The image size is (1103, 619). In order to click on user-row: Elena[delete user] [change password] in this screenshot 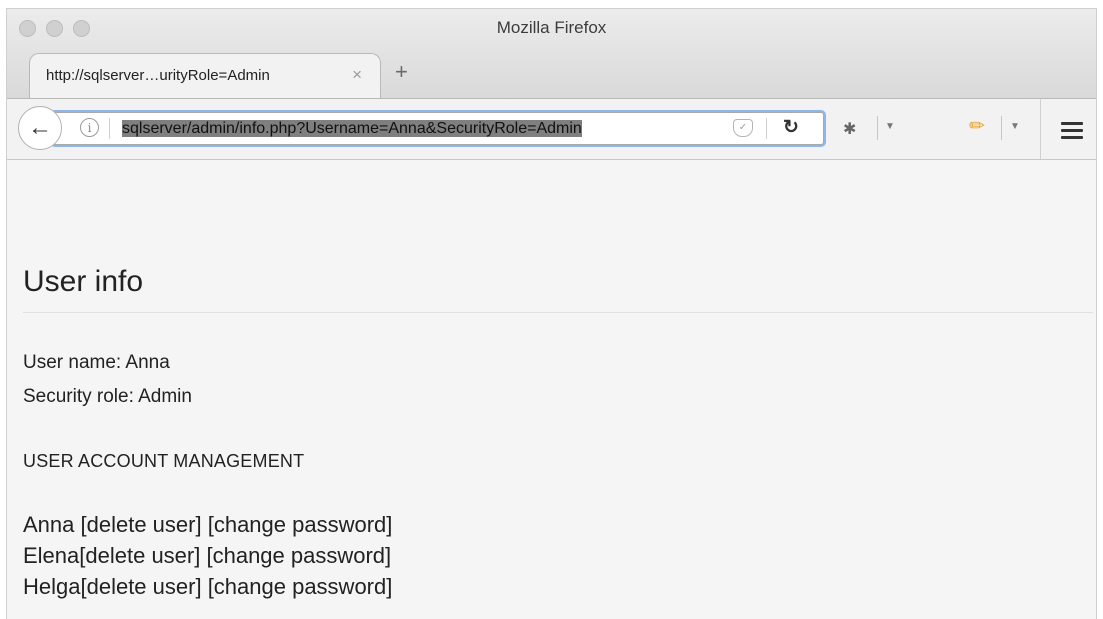, I will do `click(207, 556)`.